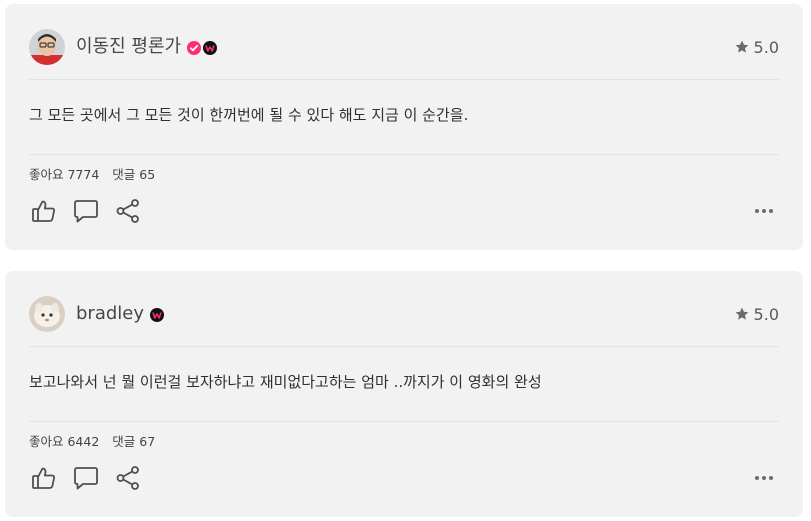  I want to click on review-header: bradley 5.0, so click(404, 314).